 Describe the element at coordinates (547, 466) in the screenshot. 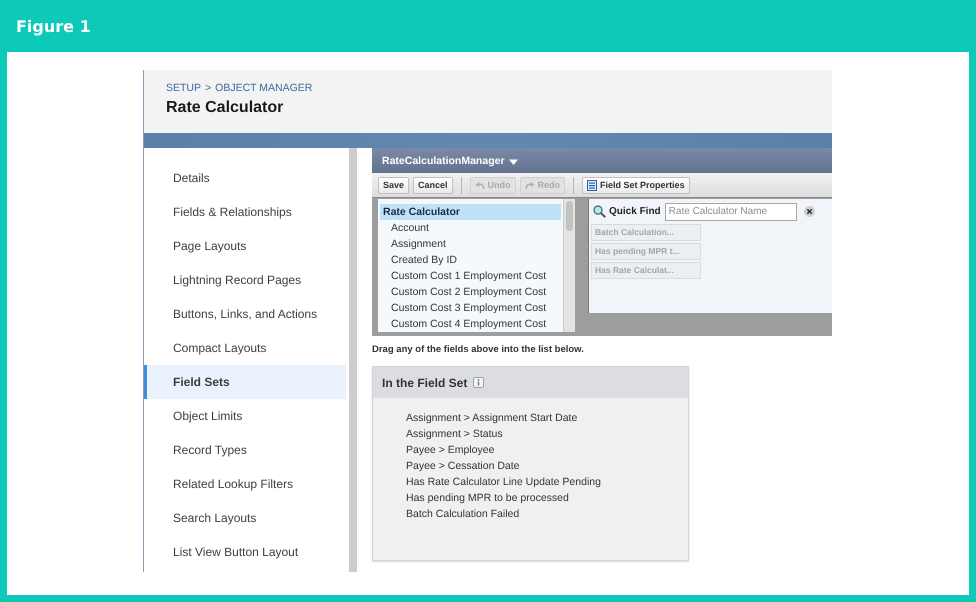

I see `field-set-item: Payee > Cessation Date` at that location.